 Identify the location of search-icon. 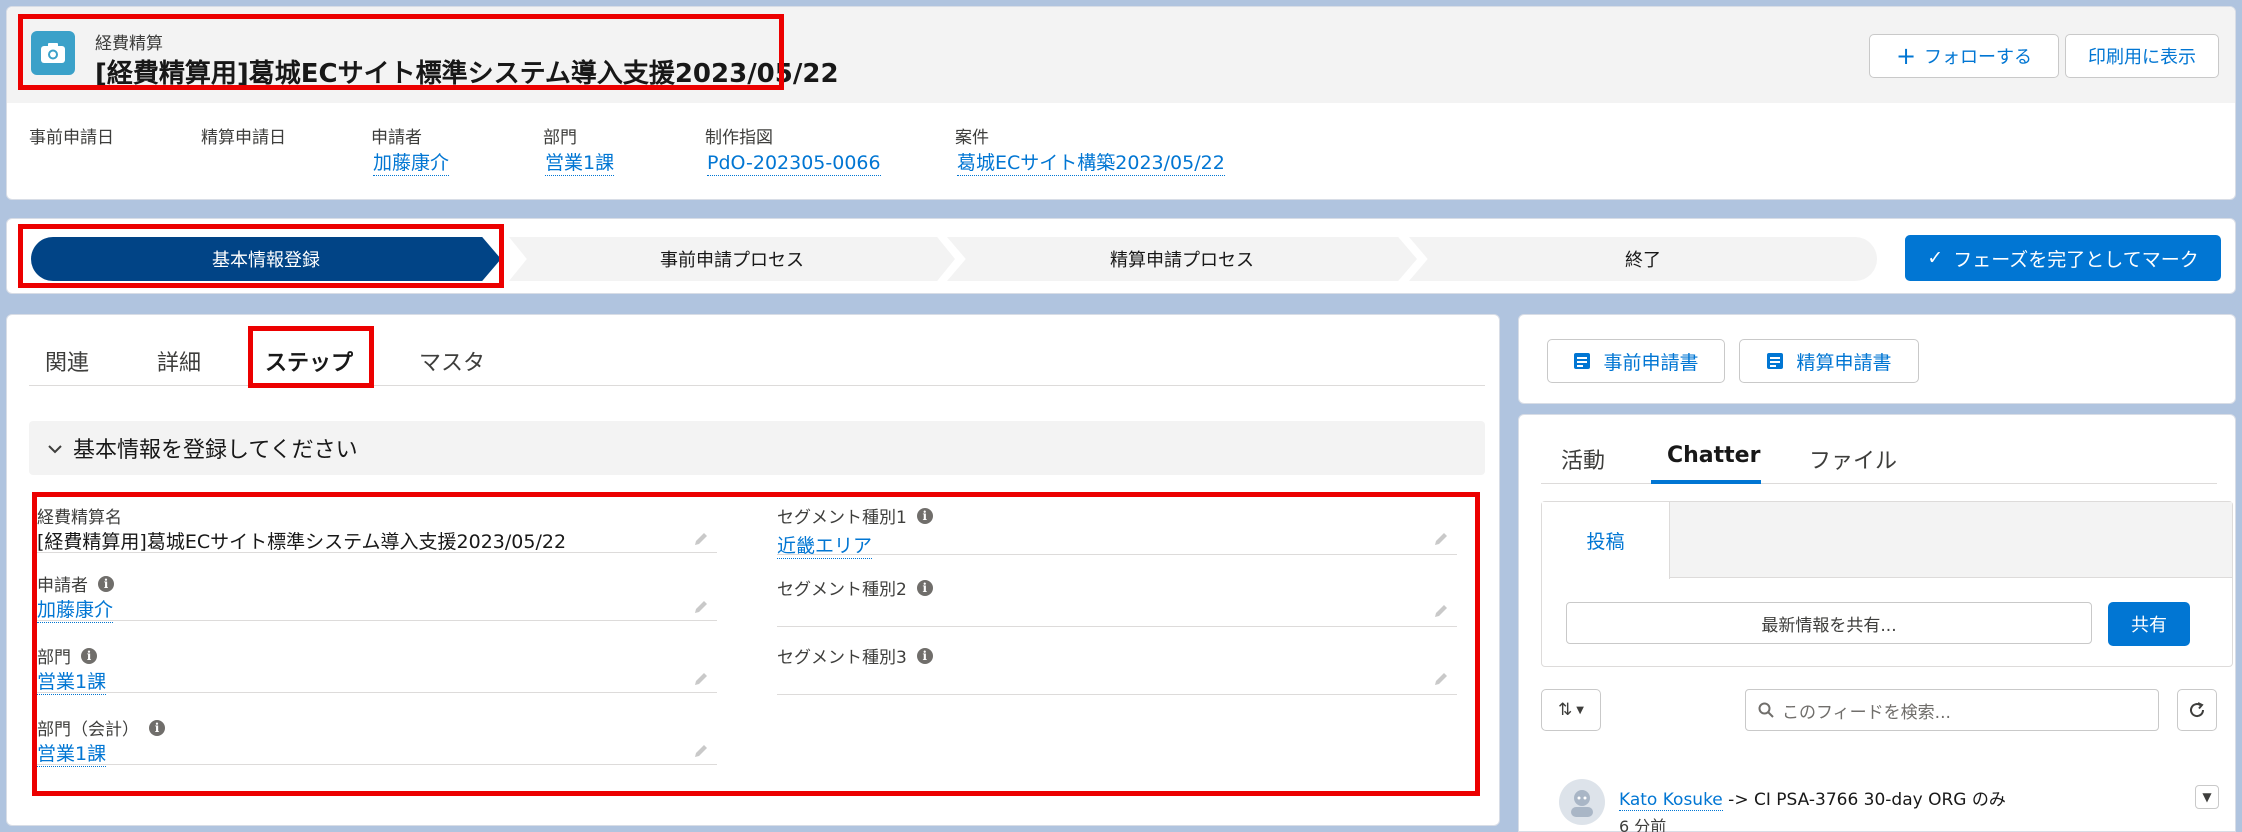
(1766, 710).